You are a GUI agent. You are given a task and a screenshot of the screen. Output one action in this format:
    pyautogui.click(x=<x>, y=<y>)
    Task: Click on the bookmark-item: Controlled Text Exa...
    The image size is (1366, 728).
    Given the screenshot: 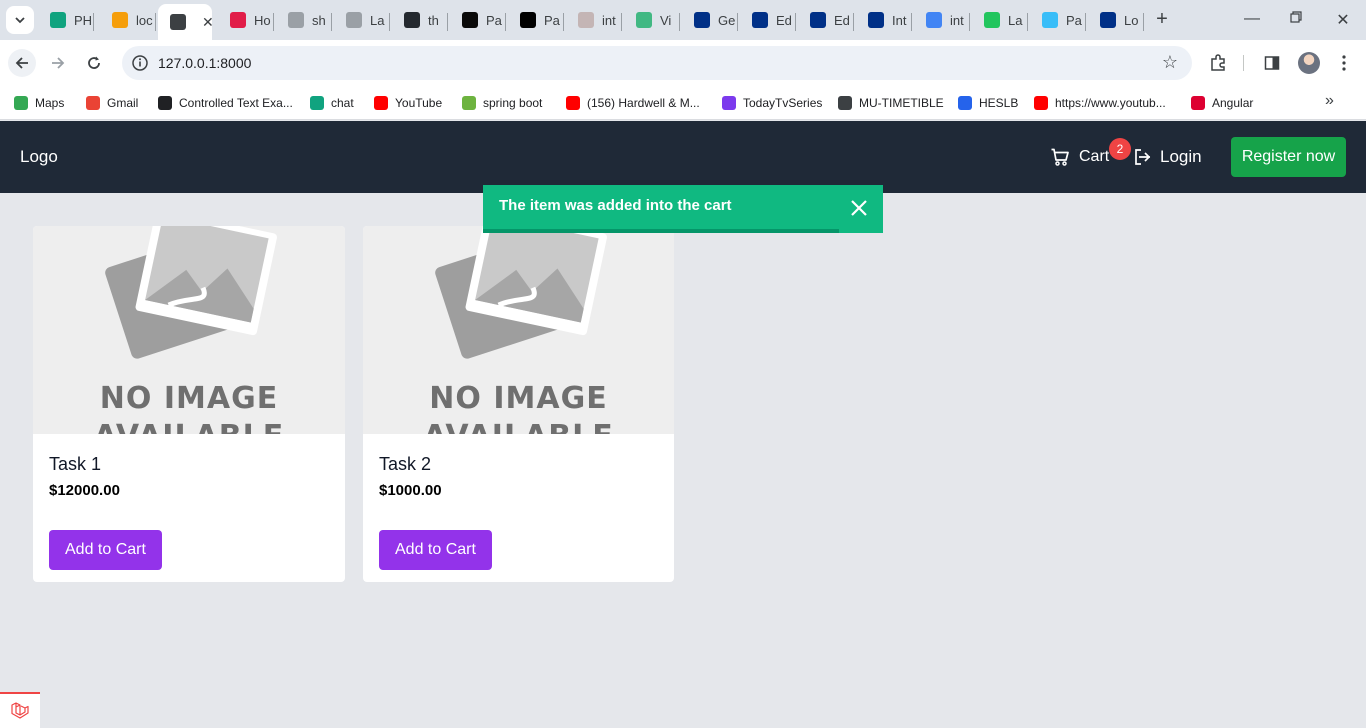 What is the action you would take?
    pyautogui.click(x=225, y=103)
    